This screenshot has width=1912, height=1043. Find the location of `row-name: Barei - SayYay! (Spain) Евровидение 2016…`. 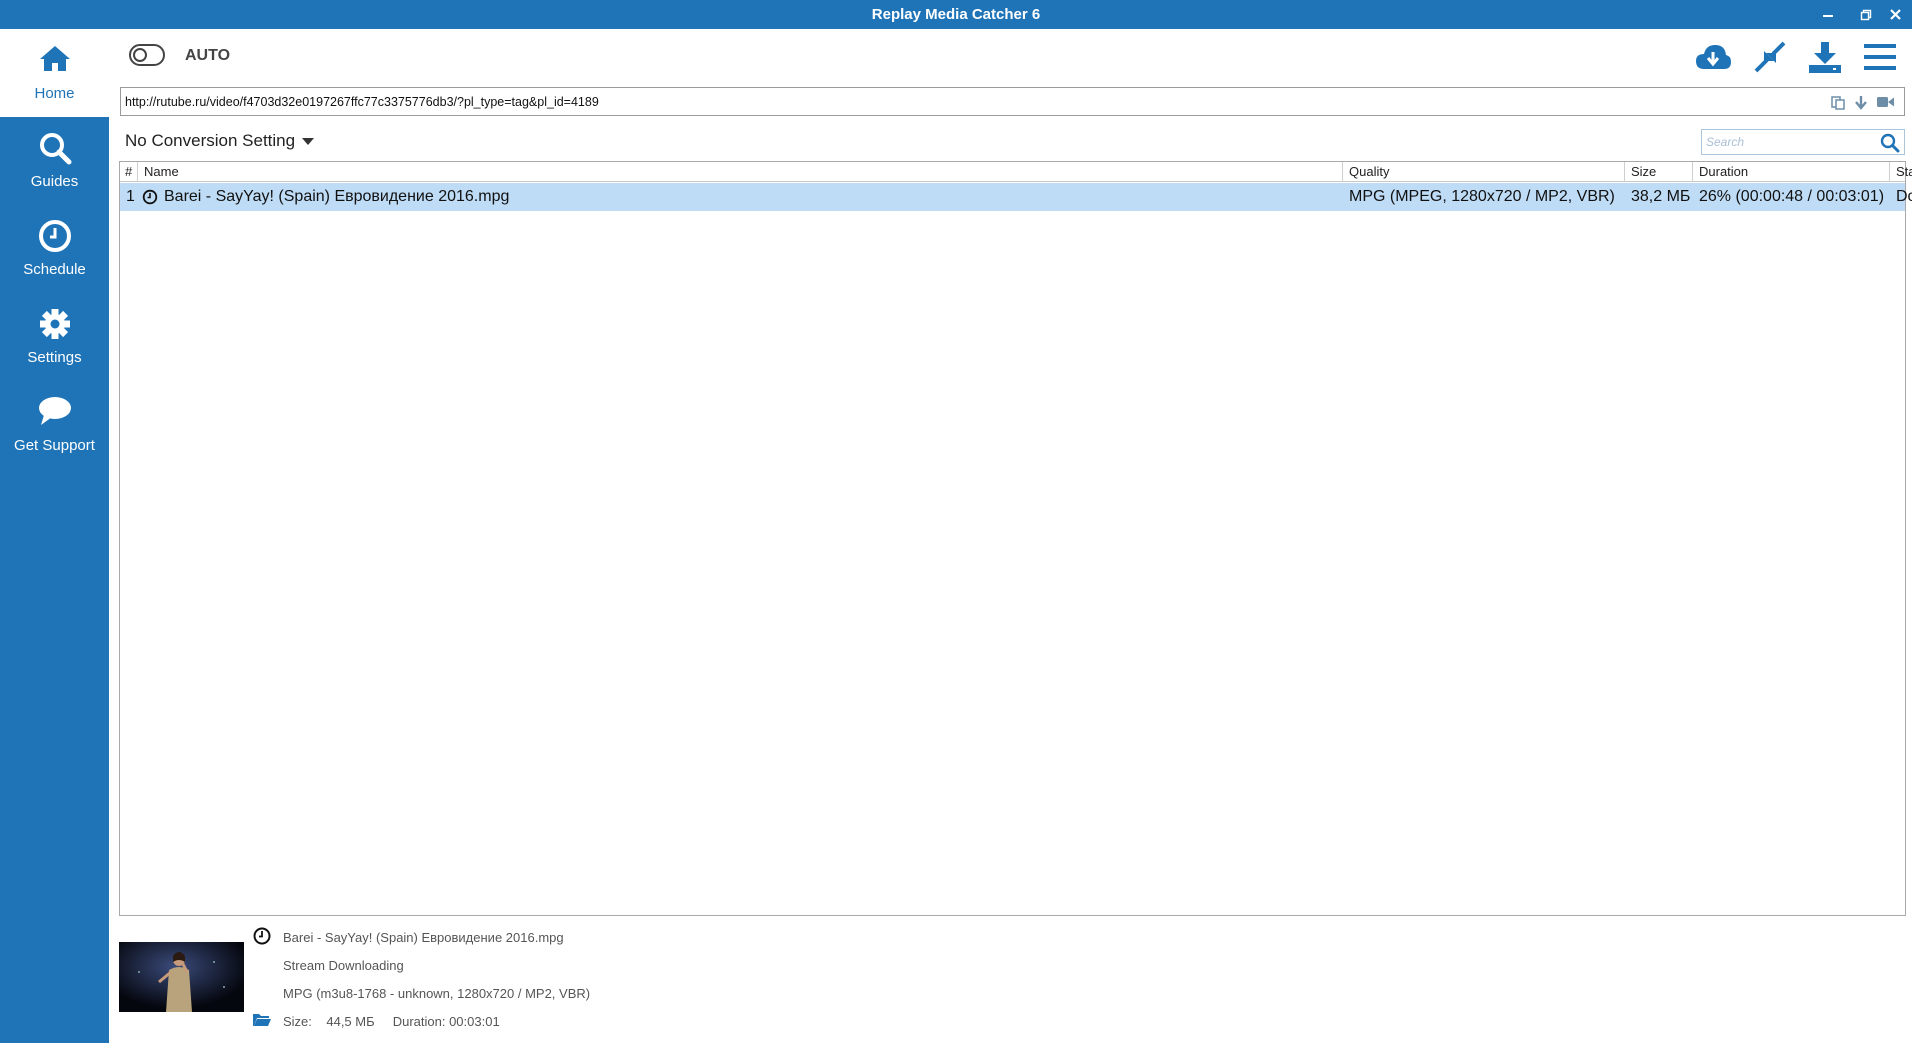

row-name: Barei - SayYay! (Spain) Евровидение 2016… is located at coordinates (337, 196).